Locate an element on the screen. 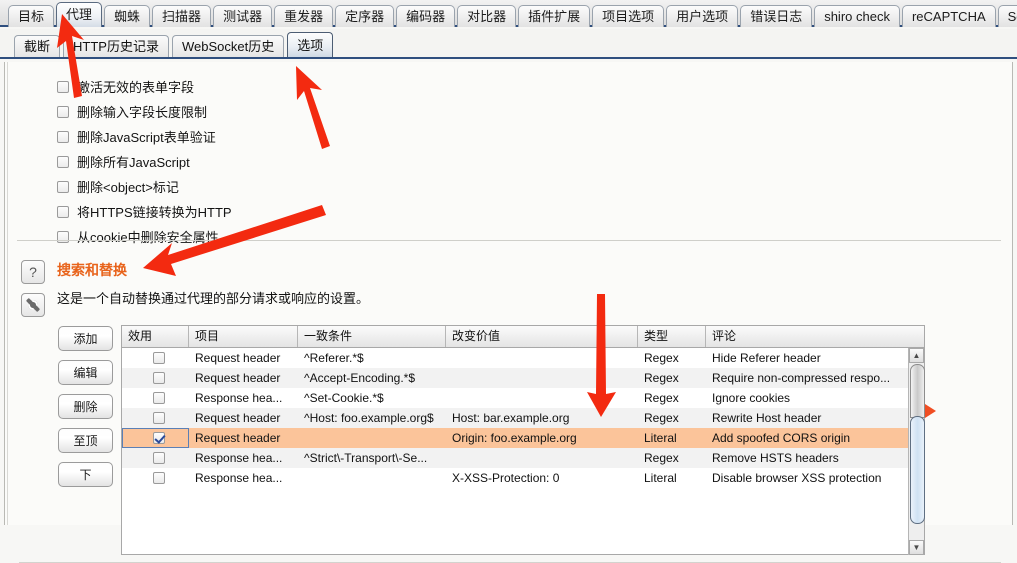  column-header-4: 类型 is located at coordinates (672, 336).